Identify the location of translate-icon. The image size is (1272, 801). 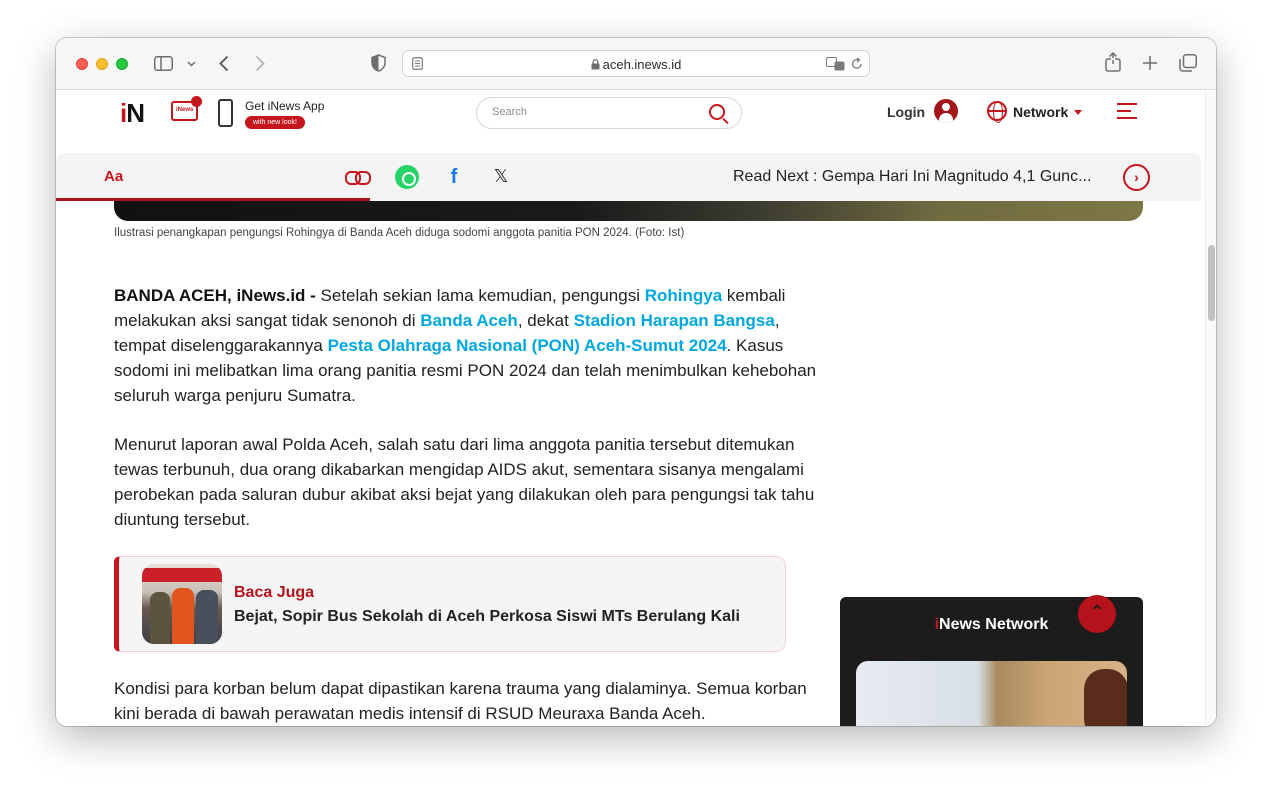
(835, 64).